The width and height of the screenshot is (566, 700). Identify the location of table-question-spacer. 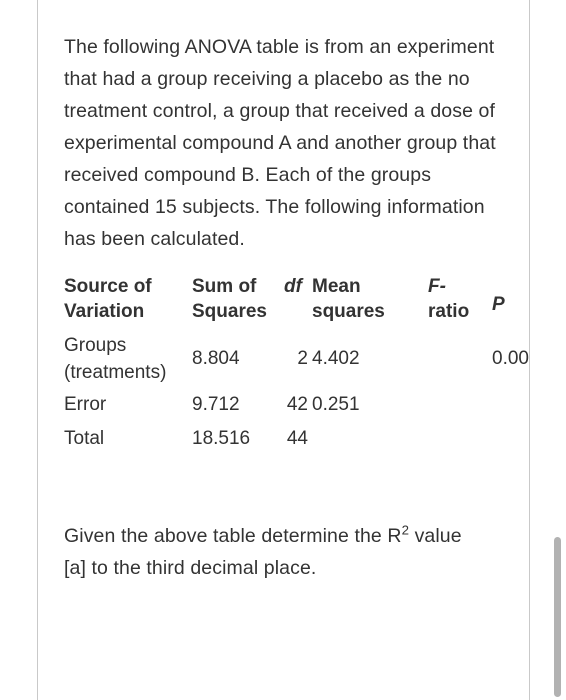
(290, 488).